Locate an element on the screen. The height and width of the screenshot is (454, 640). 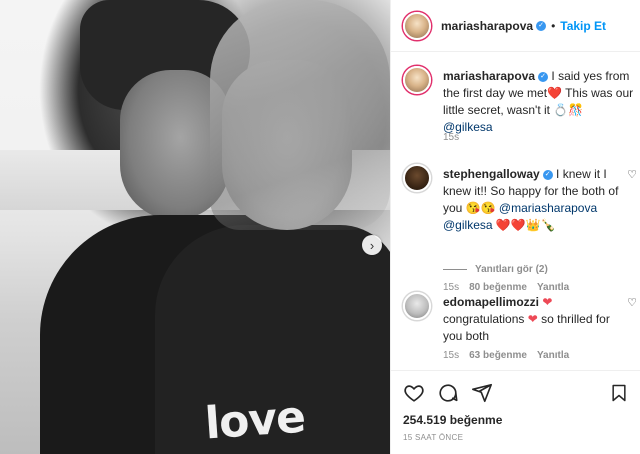
post-timestamp: 15 SAAT ÖNCE is located at coordinates (516, 437).